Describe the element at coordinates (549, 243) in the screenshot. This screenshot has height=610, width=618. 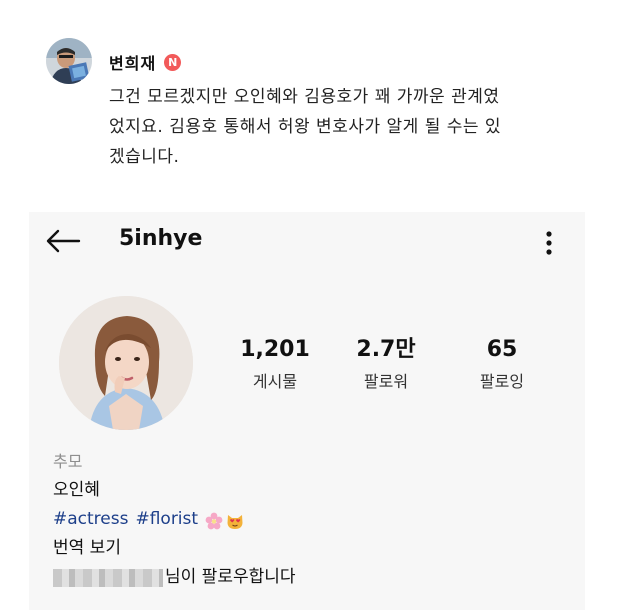
I see `more-options-icon` at that location.